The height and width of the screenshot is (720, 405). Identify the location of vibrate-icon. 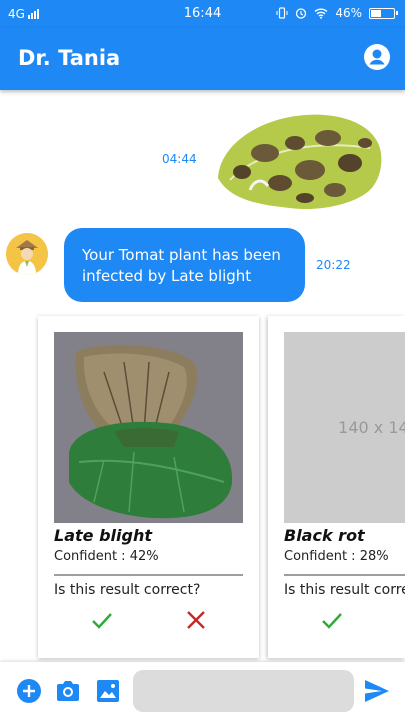
(282, 13).